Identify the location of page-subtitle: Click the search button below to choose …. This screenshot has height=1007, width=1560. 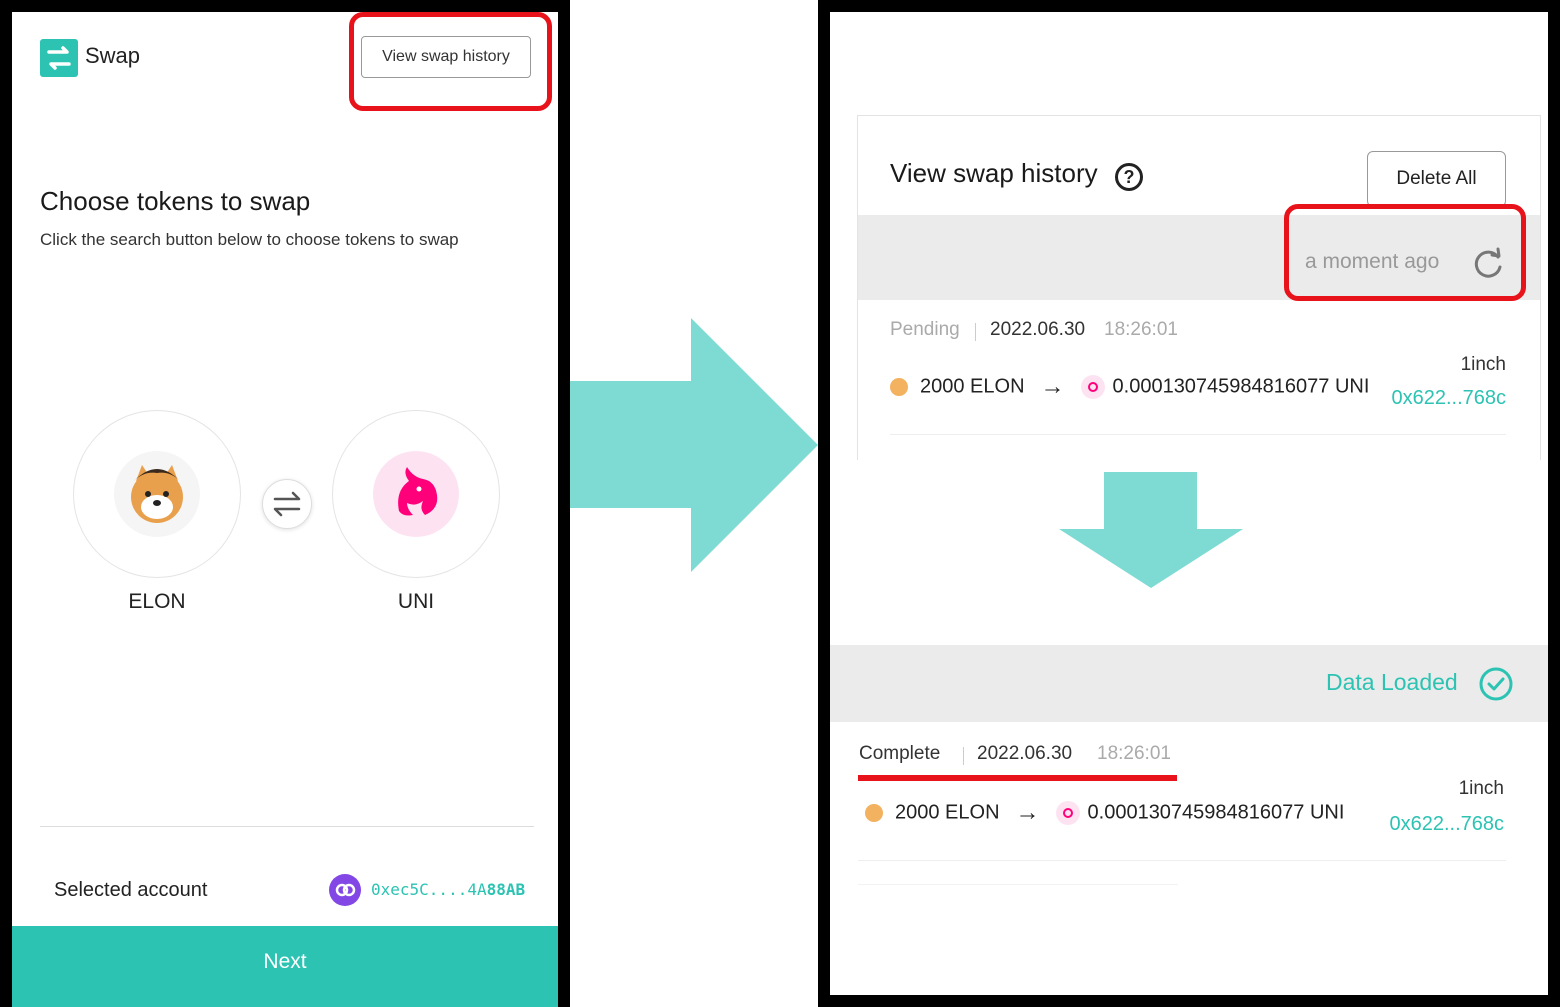
(249, 239).